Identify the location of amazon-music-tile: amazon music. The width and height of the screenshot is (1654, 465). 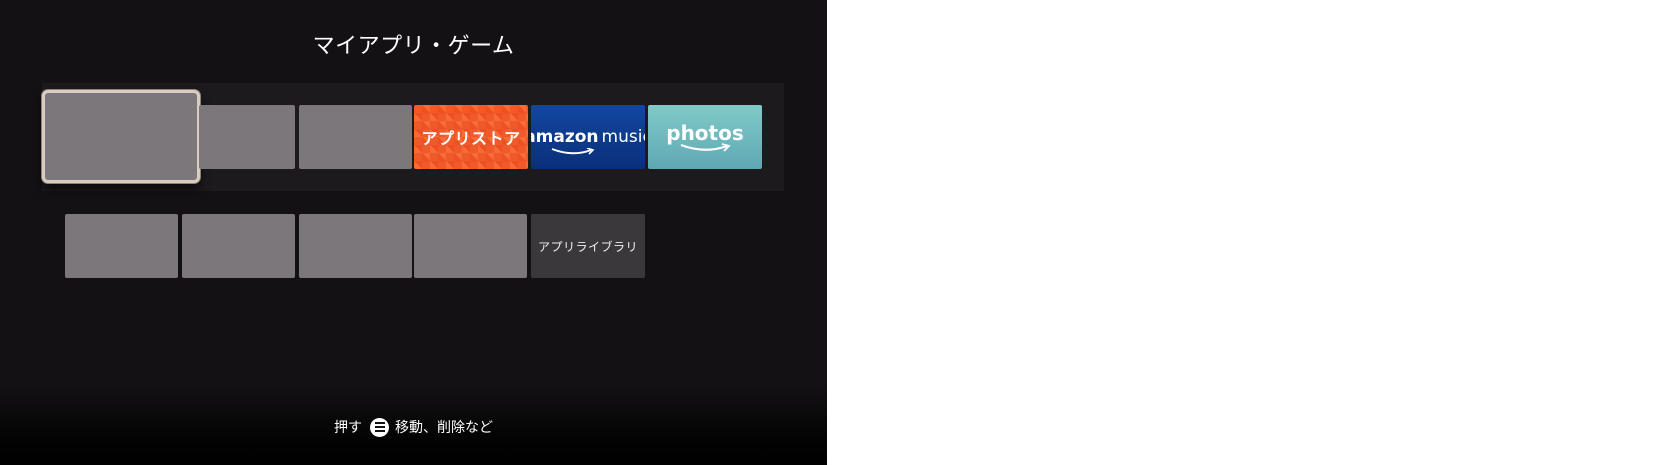
(588, 137).